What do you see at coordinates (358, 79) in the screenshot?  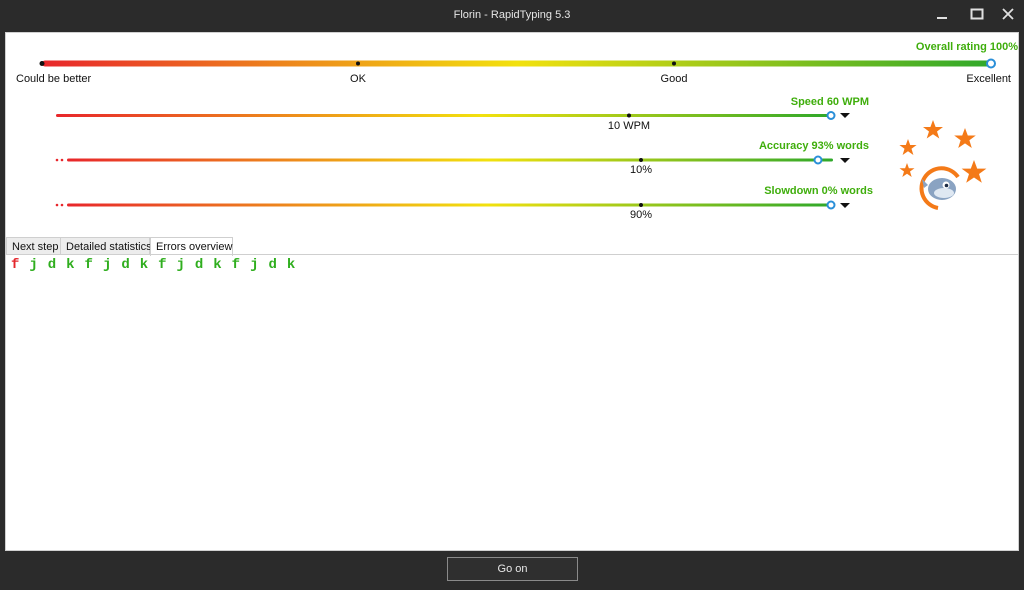 I see `tick-ok: OK` at bounding box center [358, 79].